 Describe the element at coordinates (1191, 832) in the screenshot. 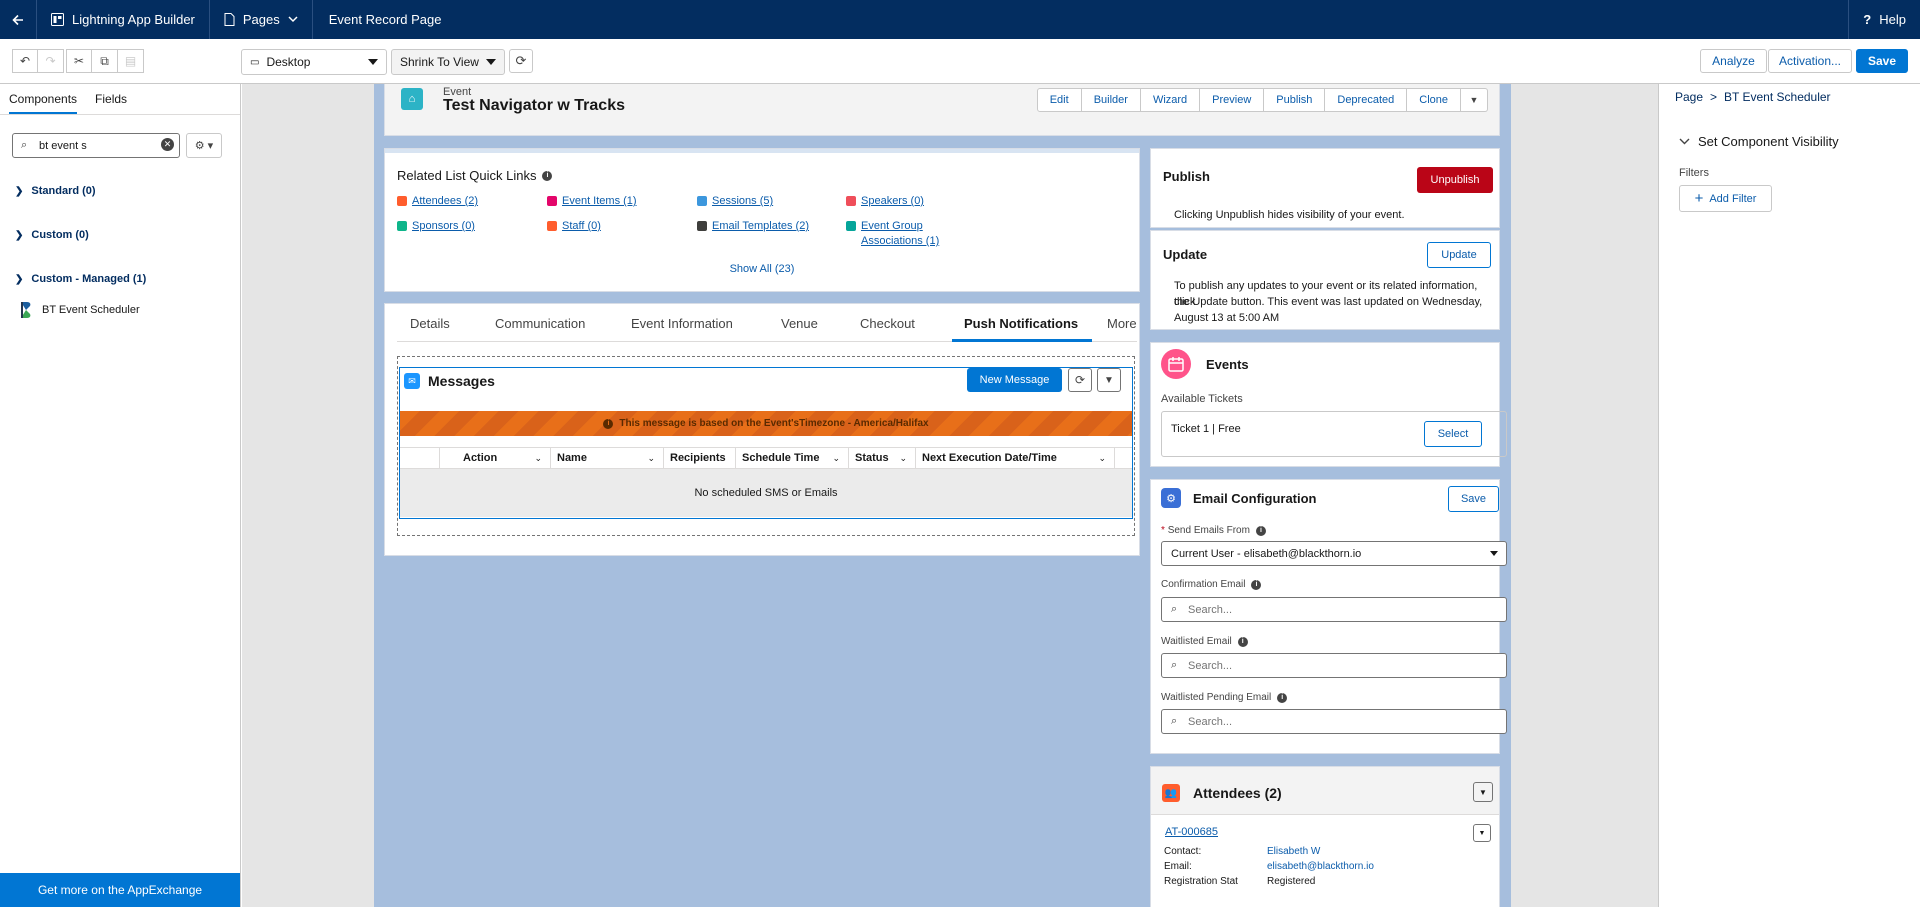

I see `attendee-record-link: AT-000685` at that location.